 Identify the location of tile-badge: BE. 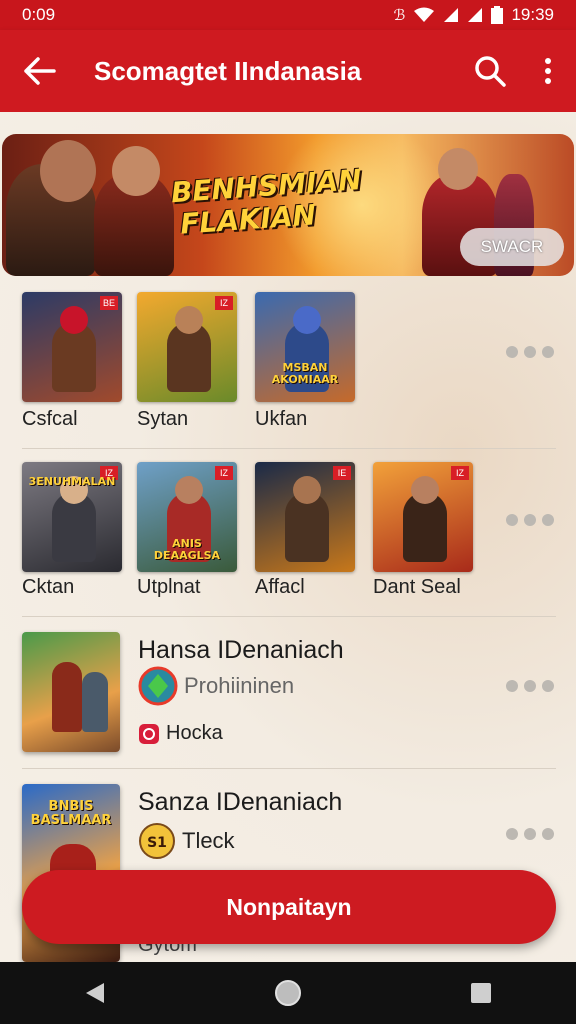
(109, 303).